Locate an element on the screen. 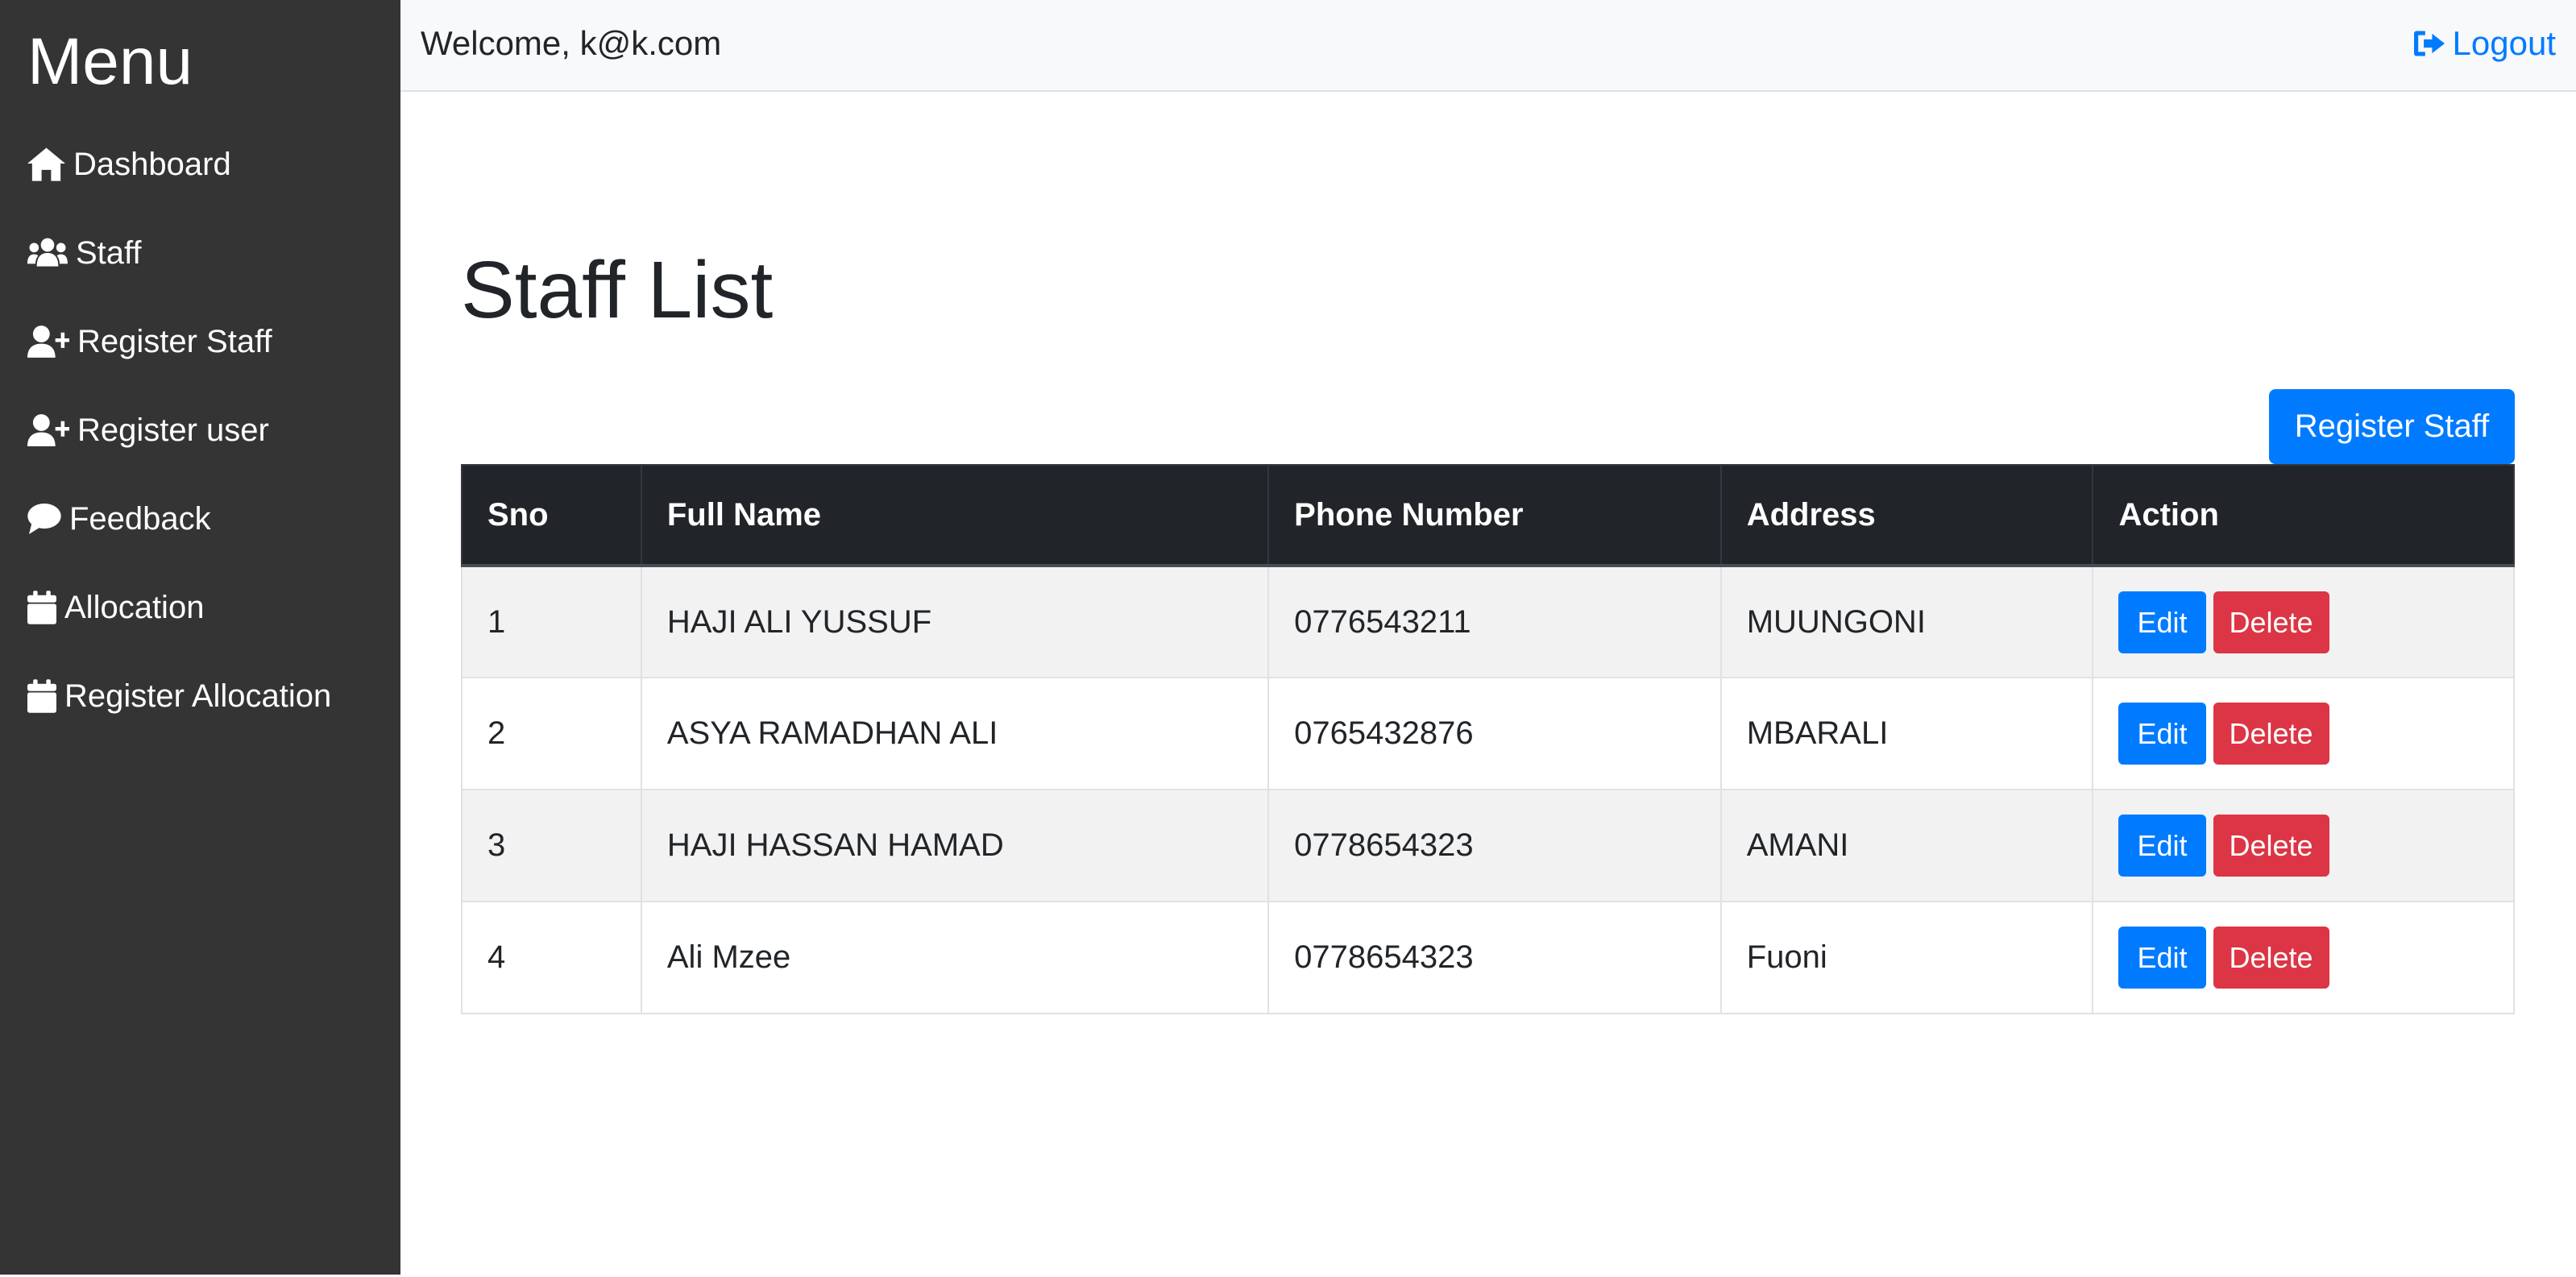  column-header-sno: Sno is located at coordinates (551, 515).